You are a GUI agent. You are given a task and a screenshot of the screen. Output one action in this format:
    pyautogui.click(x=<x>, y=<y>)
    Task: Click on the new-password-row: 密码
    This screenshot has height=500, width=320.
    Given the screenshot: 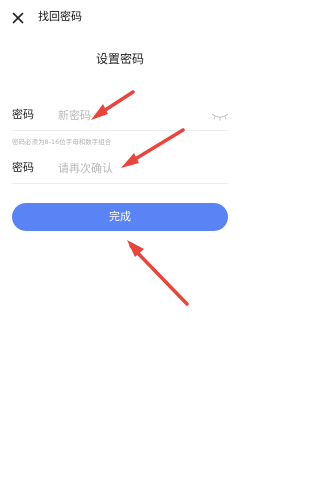 What is the action you would take?
    pyautogui.click(x=120, y=115)
    